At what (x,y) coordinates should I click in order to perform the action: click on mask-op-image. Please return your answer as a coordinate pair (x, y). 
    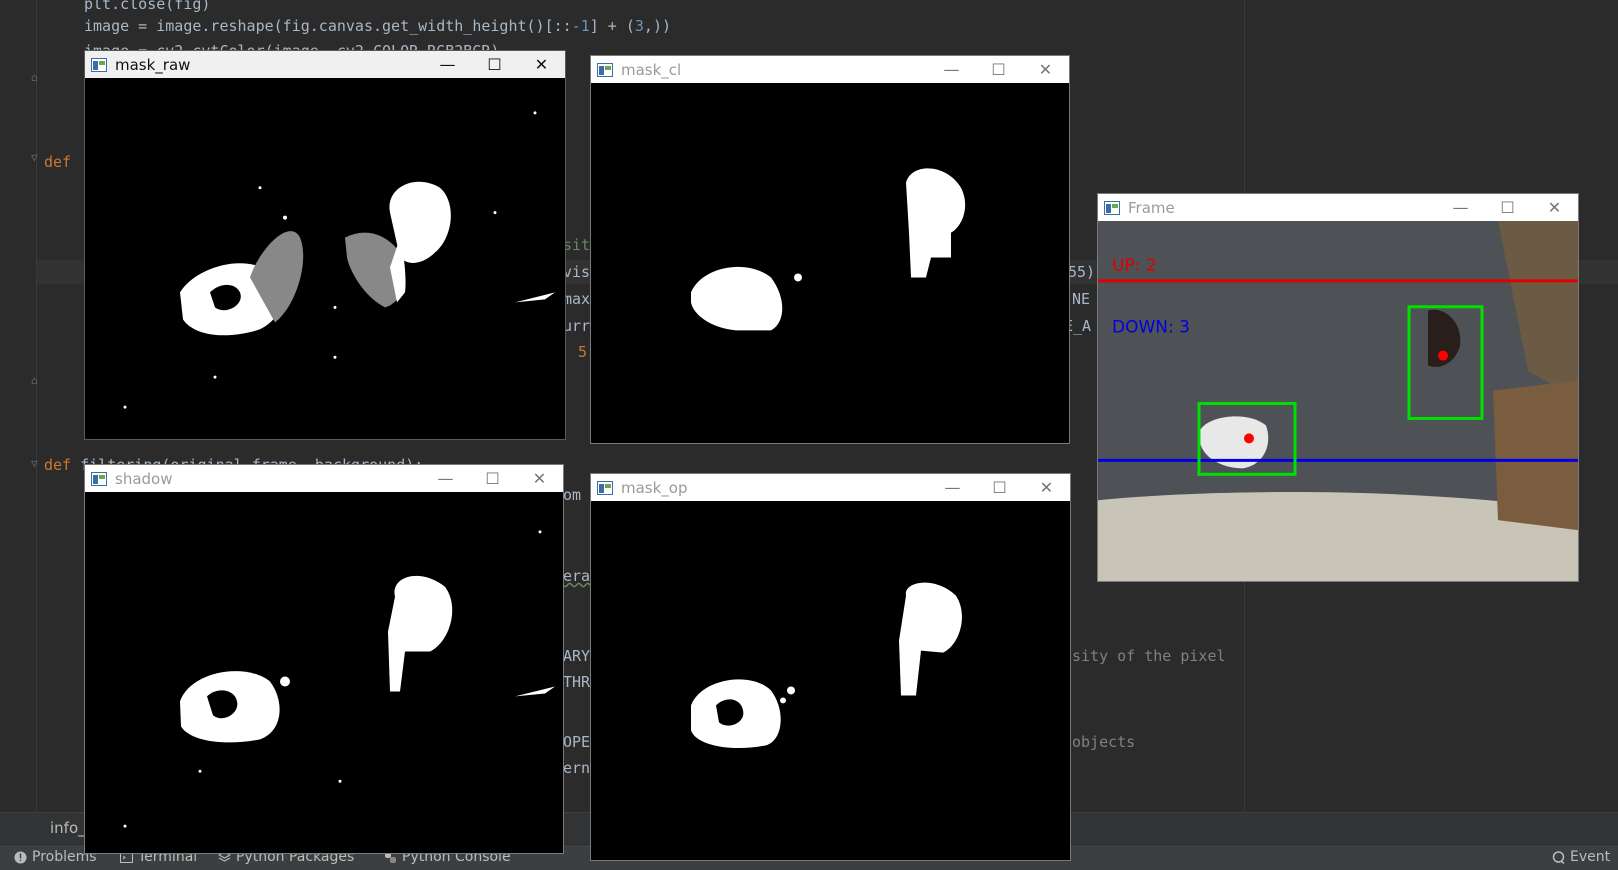
    Looking at the image, I should click on (830, 680).